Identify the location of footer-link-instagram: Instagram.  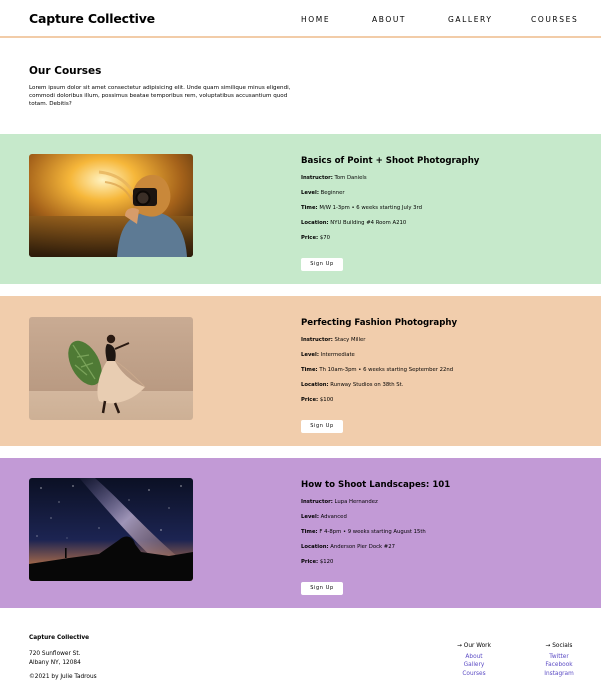
(559, 674).